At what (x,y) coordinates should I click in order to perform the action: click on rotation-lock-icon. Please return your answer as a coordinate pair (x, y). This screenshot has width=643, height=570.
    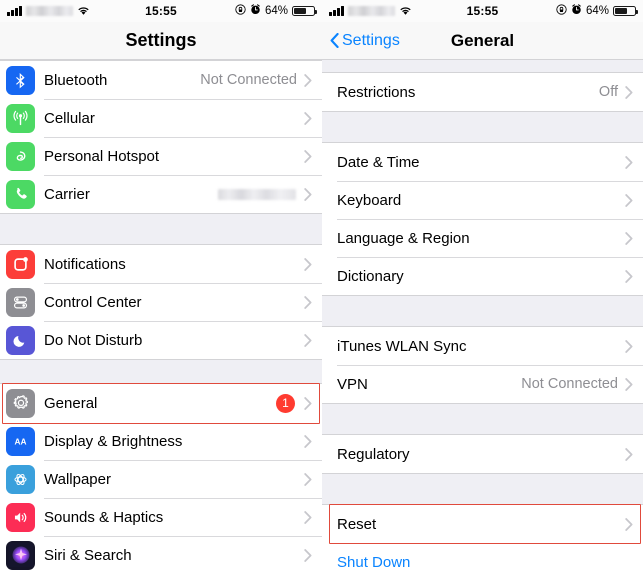
    Looking at the image, I should click on (561, 11).